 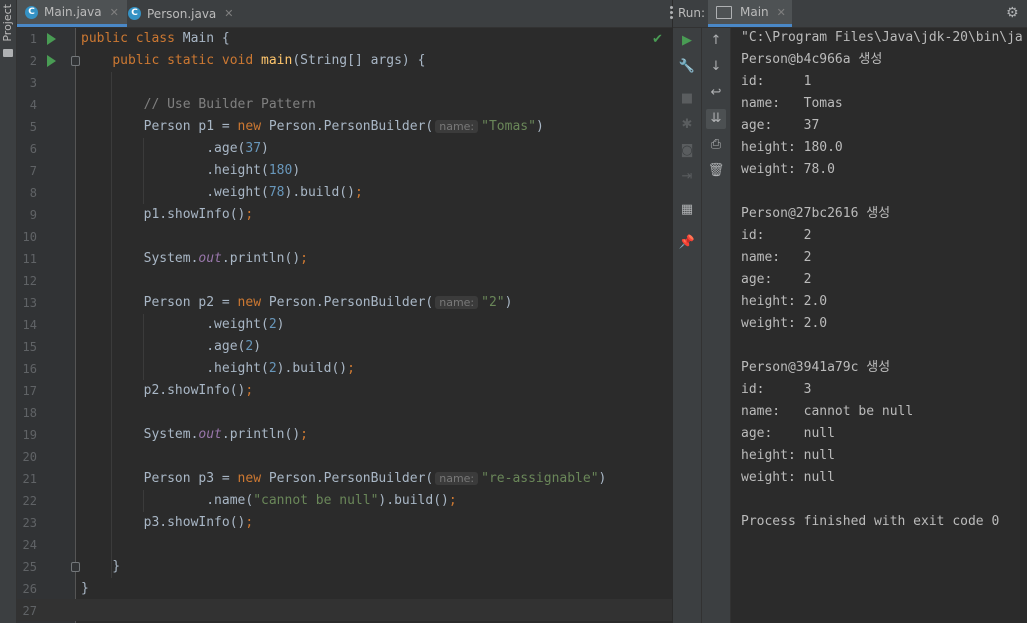 What do you see at coordinates (194, 435) in the screenshot?
I see `code-text: System.out.println();` at bounding box center [194, 435].